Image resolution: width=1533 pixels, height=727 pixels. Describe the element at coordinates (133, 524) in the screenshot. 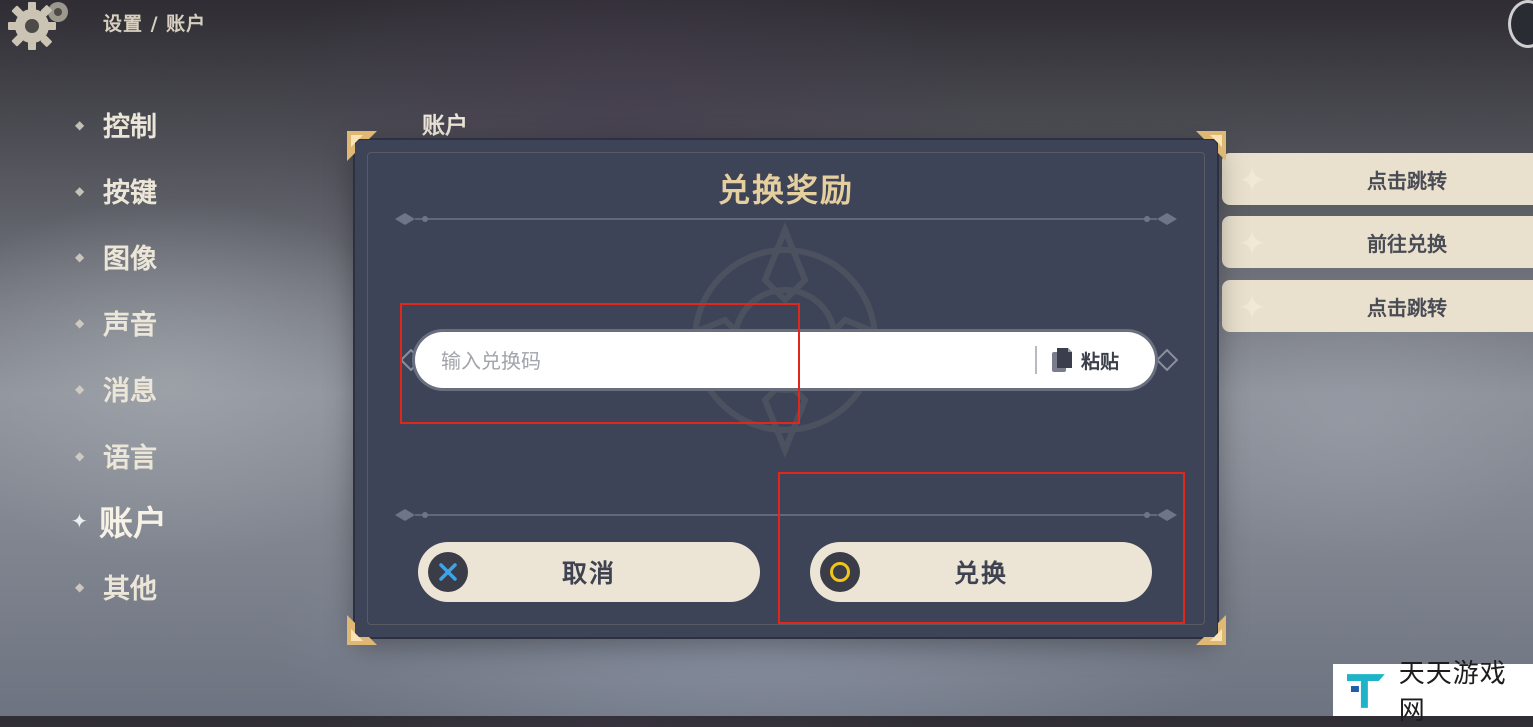

I see `nav-item-label: 账户` at that location.